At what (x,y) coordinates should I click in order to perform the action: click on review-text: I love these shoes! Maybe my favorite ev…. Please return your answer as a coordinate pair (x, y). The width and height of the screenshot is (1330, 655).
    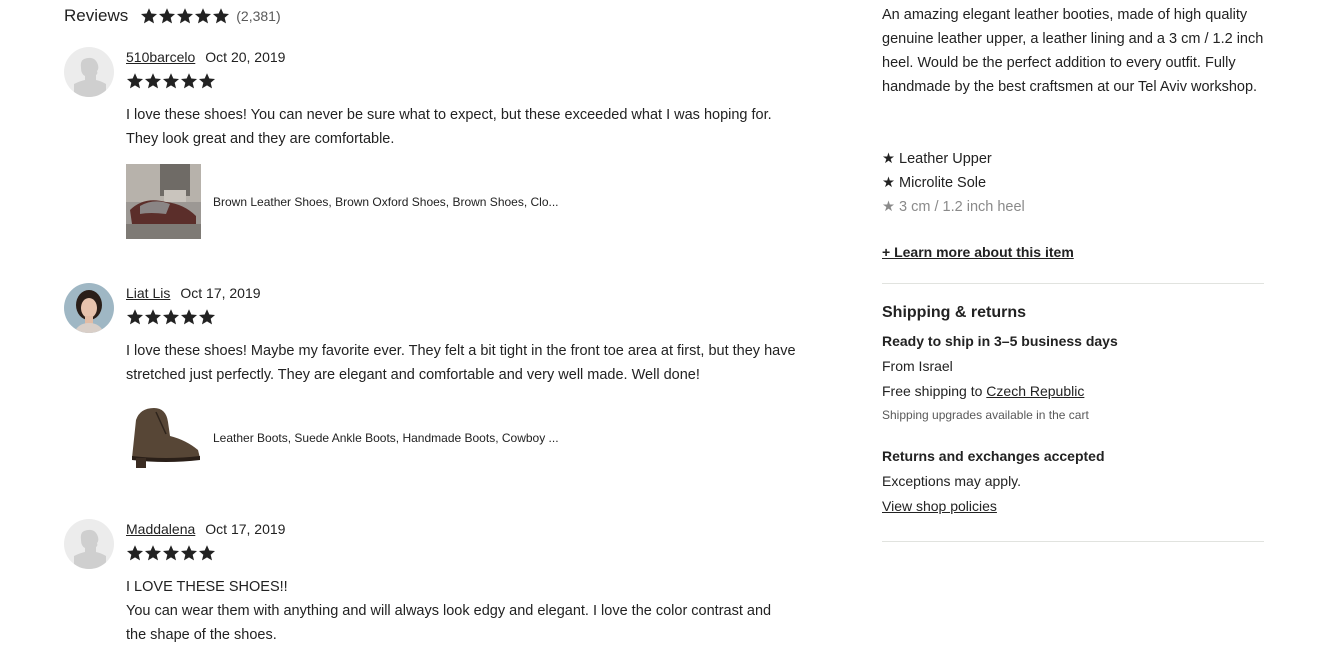
    Looking at the image, I should click on (461, 363).